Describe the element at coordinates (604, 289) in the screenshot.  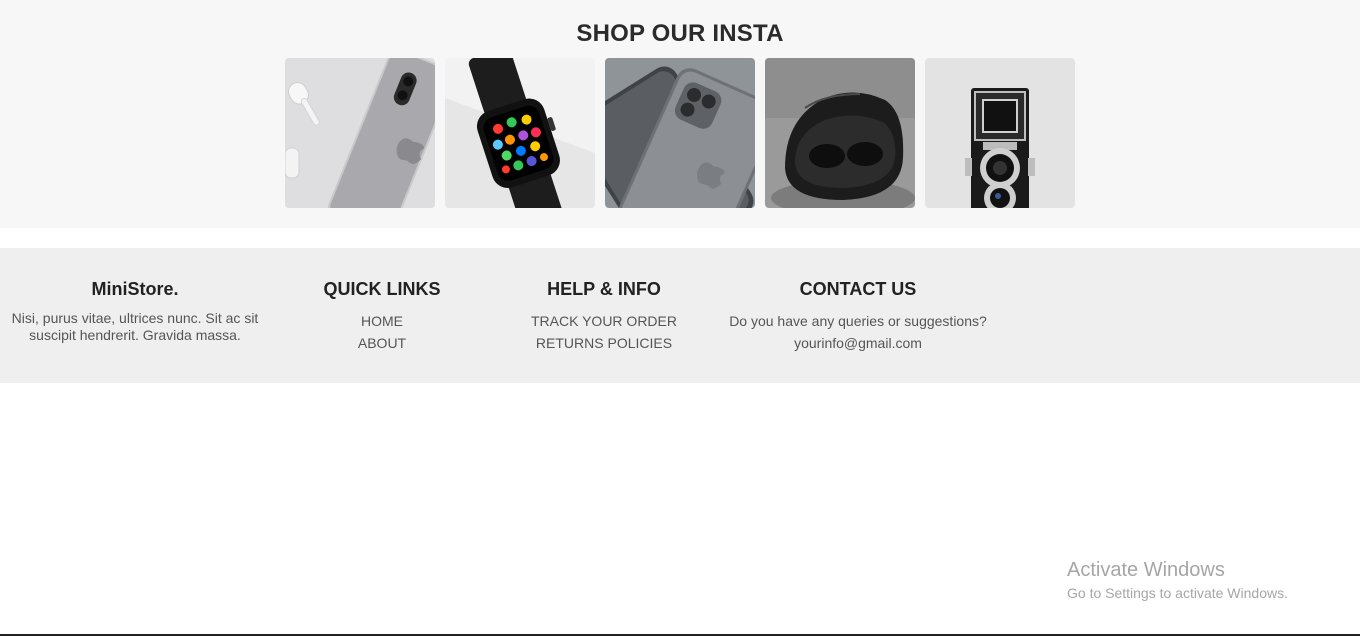
I see `help-info-title: HELP & INFO` at that location.